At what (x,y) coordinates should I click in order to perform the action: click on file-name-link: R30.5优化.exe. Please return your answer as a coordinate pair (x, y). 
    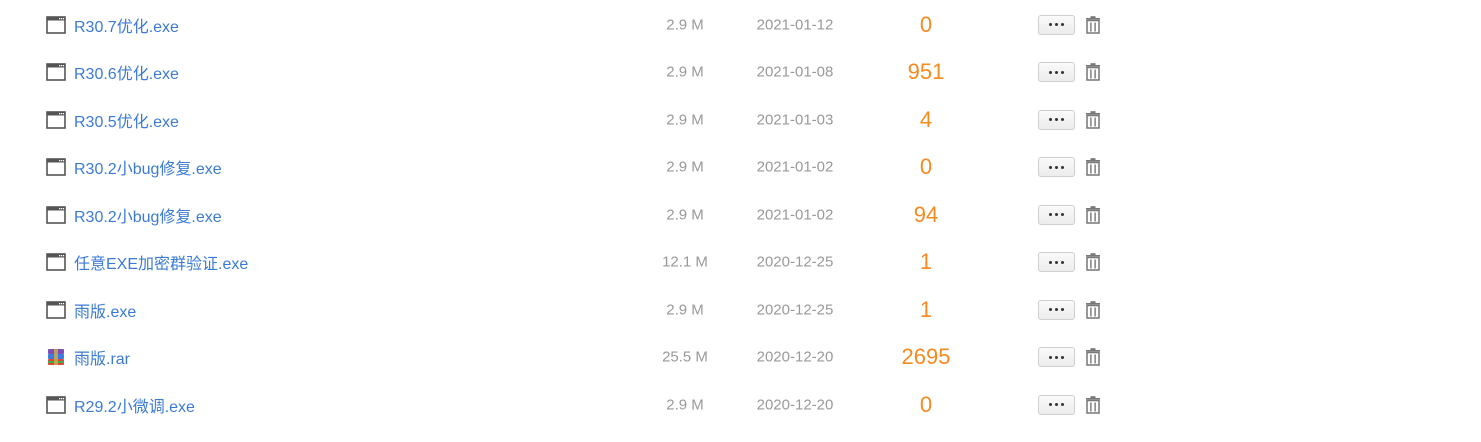
    Looking at the image, I should click on (126, 120).